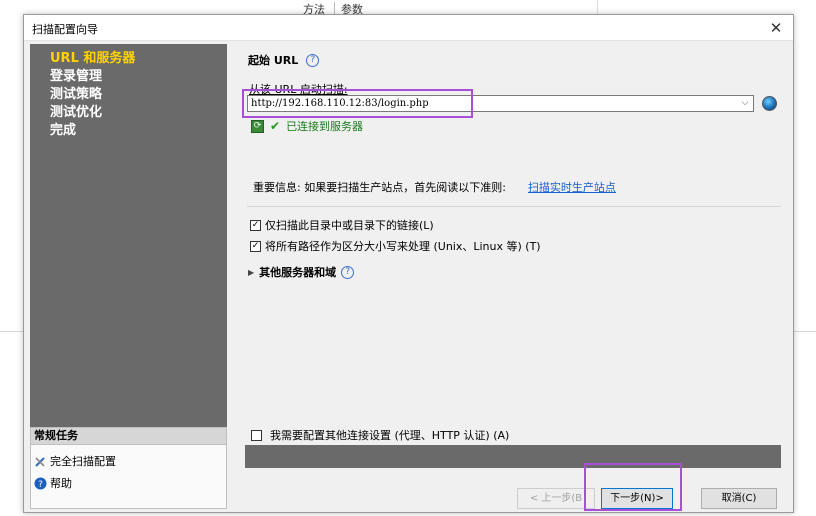  Describe the element at coordinates (128, 468) in the screenshot. I see `common-tasks-panel: 常规任务 完全扫描配置 ? 帮助` at that location.